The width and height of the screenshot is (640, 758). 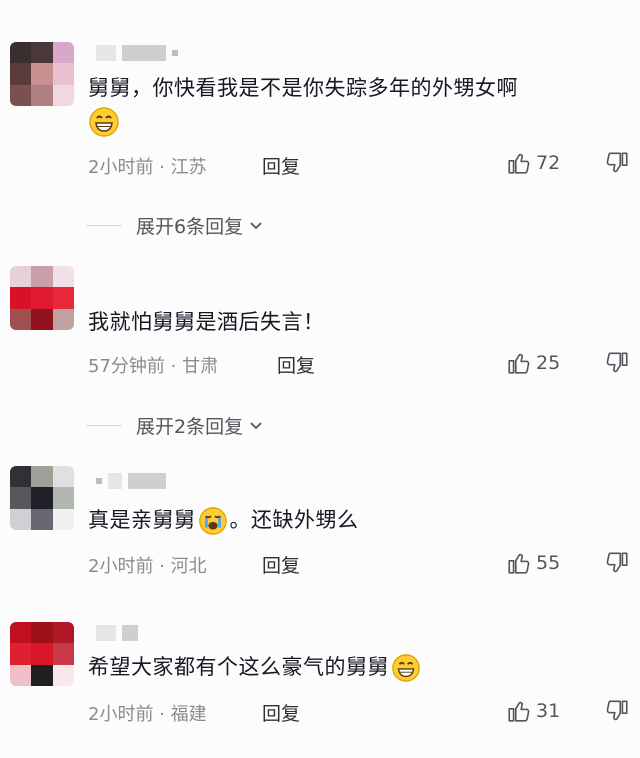 I want to click on expand-replies-label: 展开6条回复, so click(x=190, y=227).